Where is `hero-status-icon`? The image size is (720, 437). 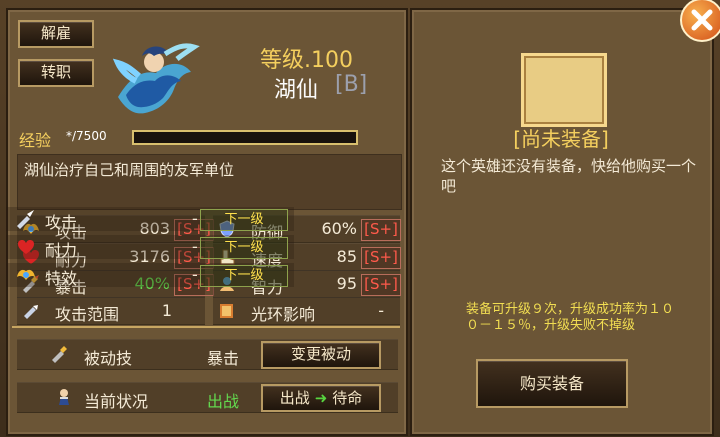 hero-status-icon is located at coordinates (64, 397).